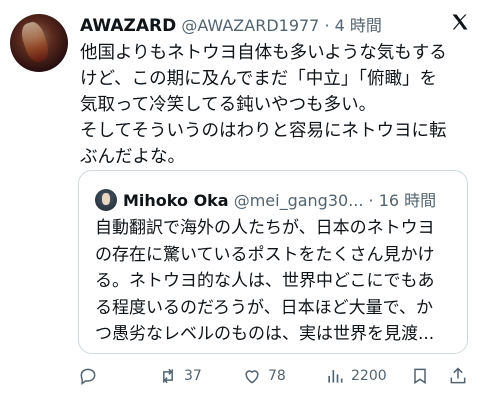  I want to click on share-button, so click(458, 376).